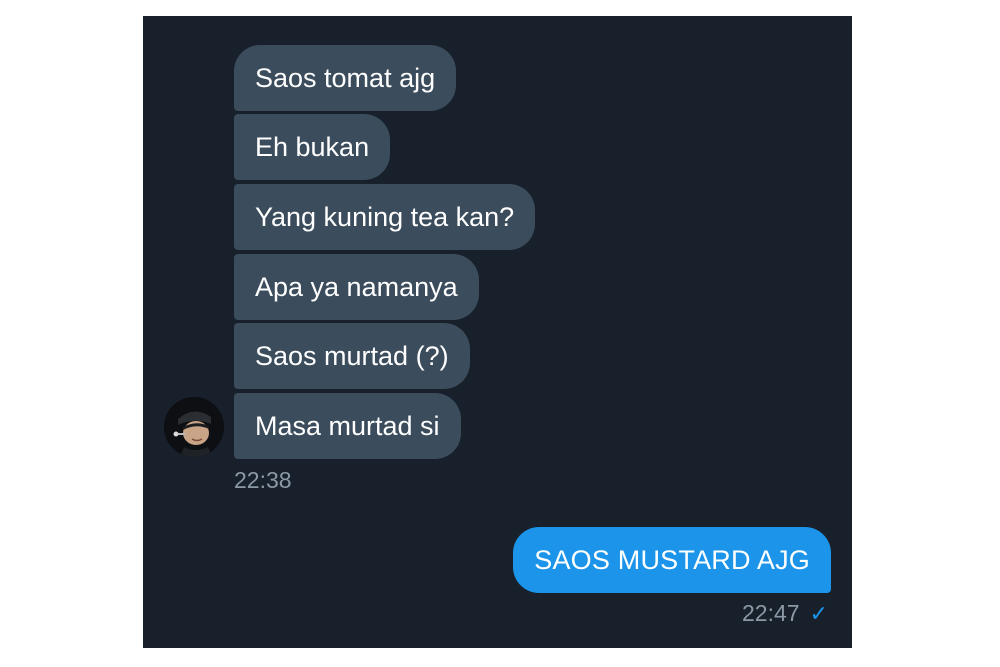 The height and width of the screenshot is (667, 1000). I want to click on message-text: Apa ya namanya, so click(356, 286).